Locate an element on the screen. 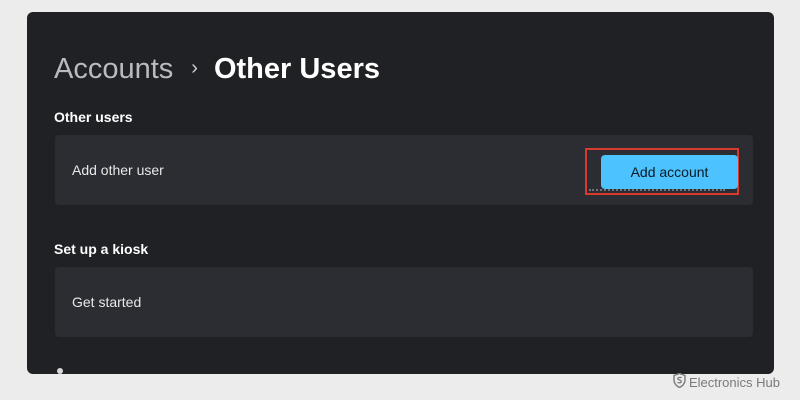 The width and height of the screenshot is (800, 400). section-header-other-users: Other users is located at coordinates (93, 117).